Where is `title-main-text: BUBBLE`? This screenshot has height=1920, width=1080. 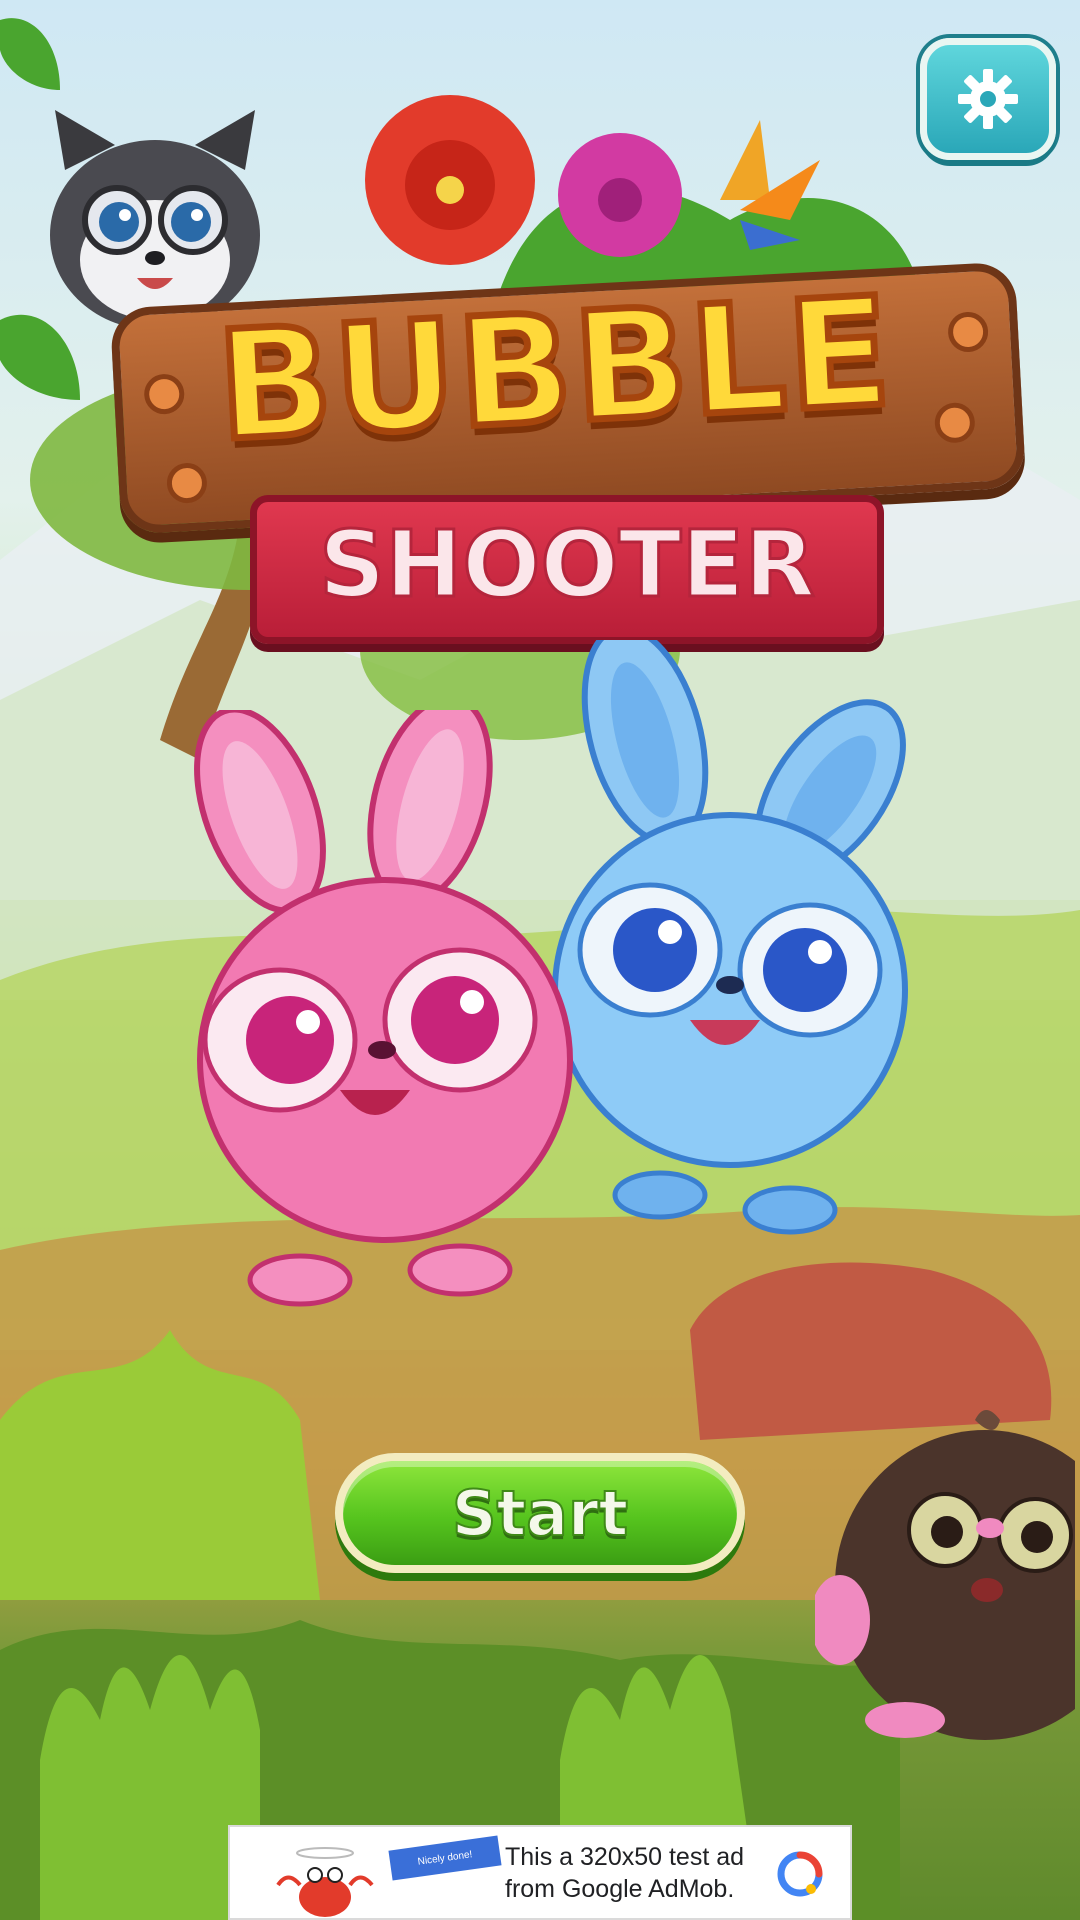 title-main-text: BUBBLE is located at coordinates (555, 370).